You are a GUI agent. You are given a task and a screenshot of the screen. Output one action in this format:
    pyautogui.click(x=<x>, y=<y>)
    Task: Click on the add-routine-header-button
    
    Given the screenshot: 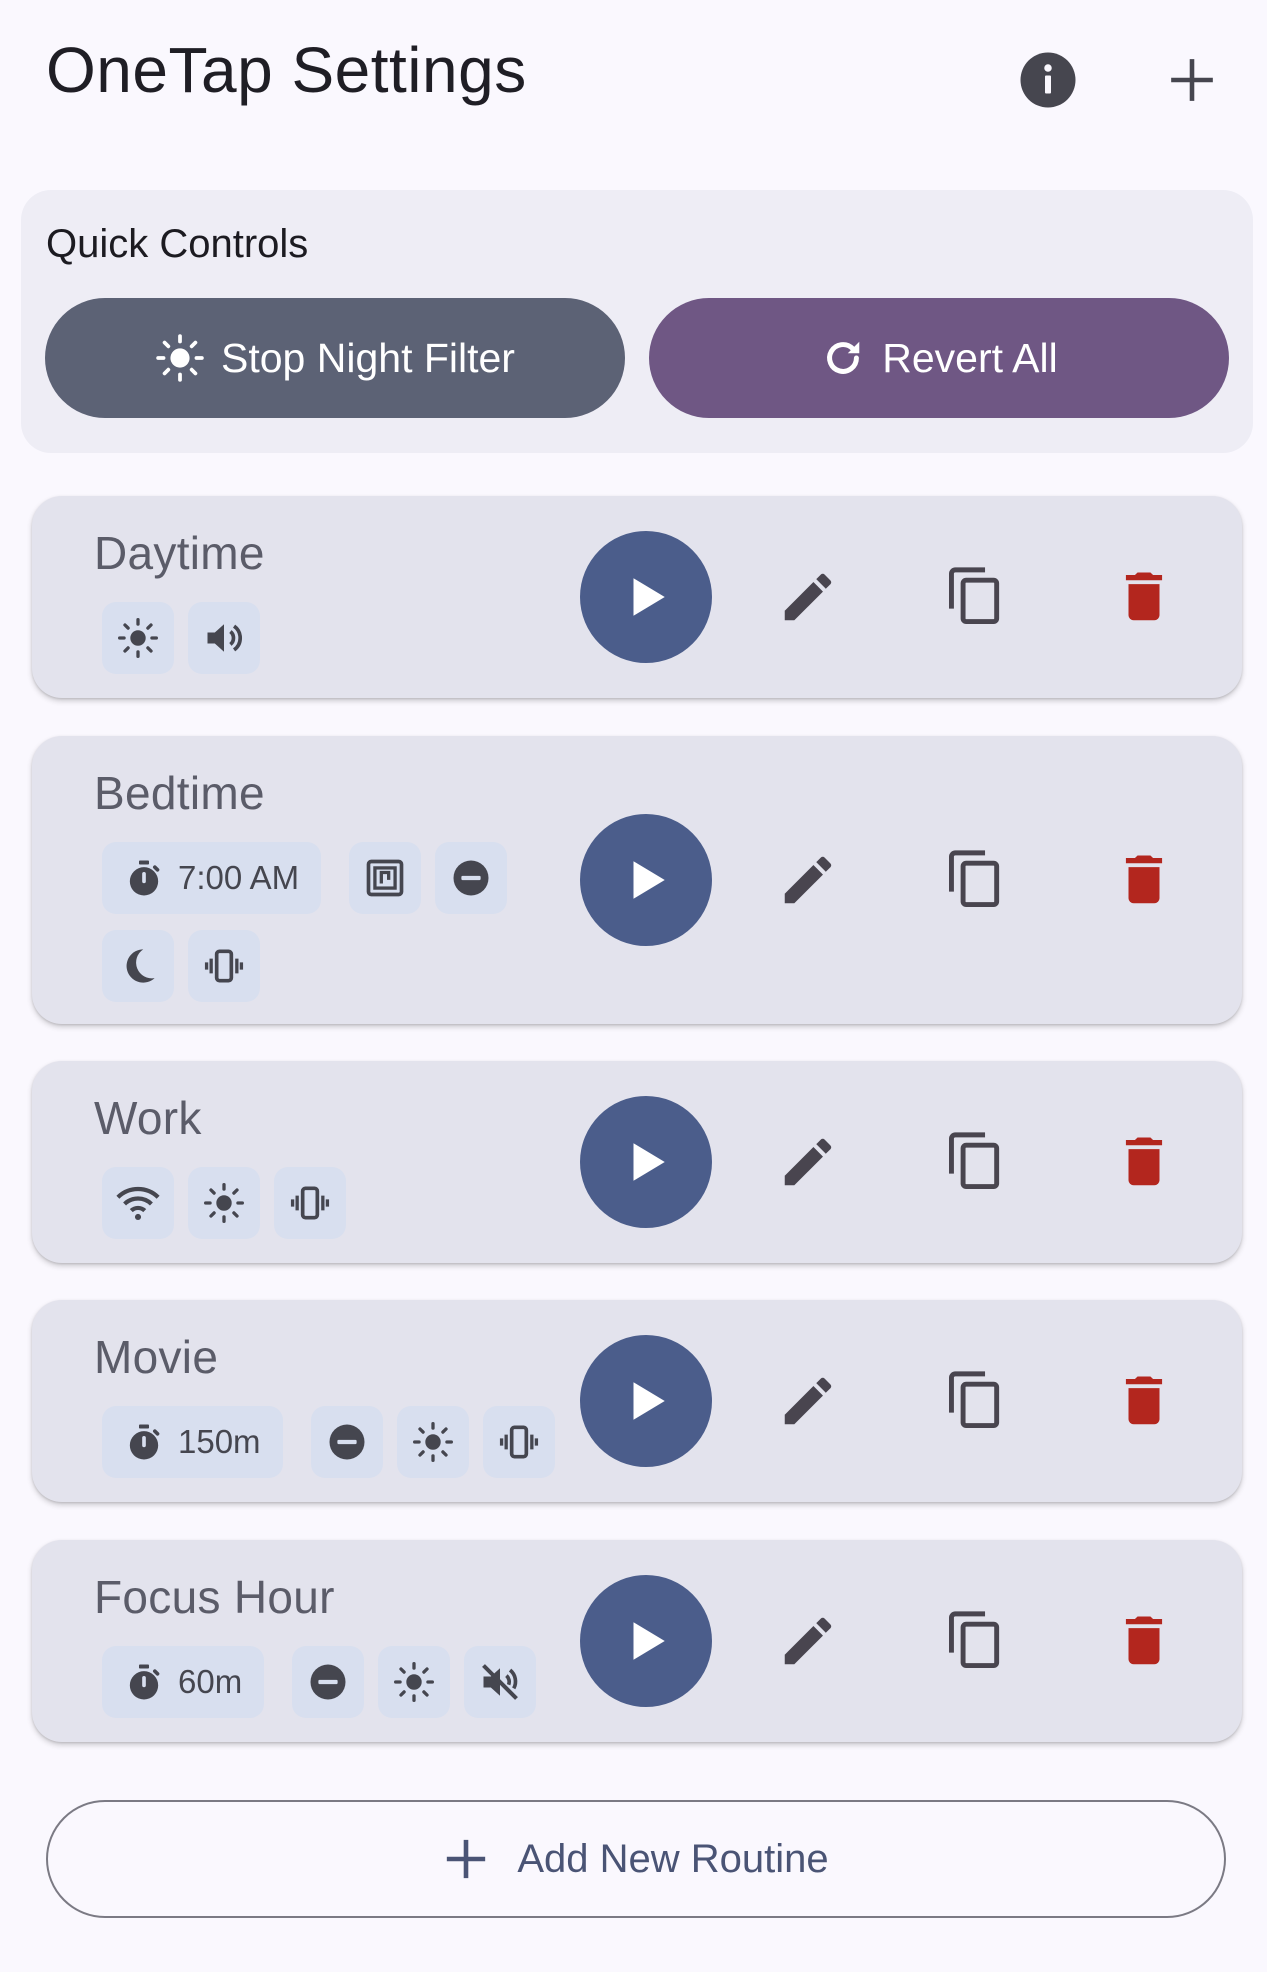 What is the action you would take?
    pyautogui.click(x=1192, y=80)
    